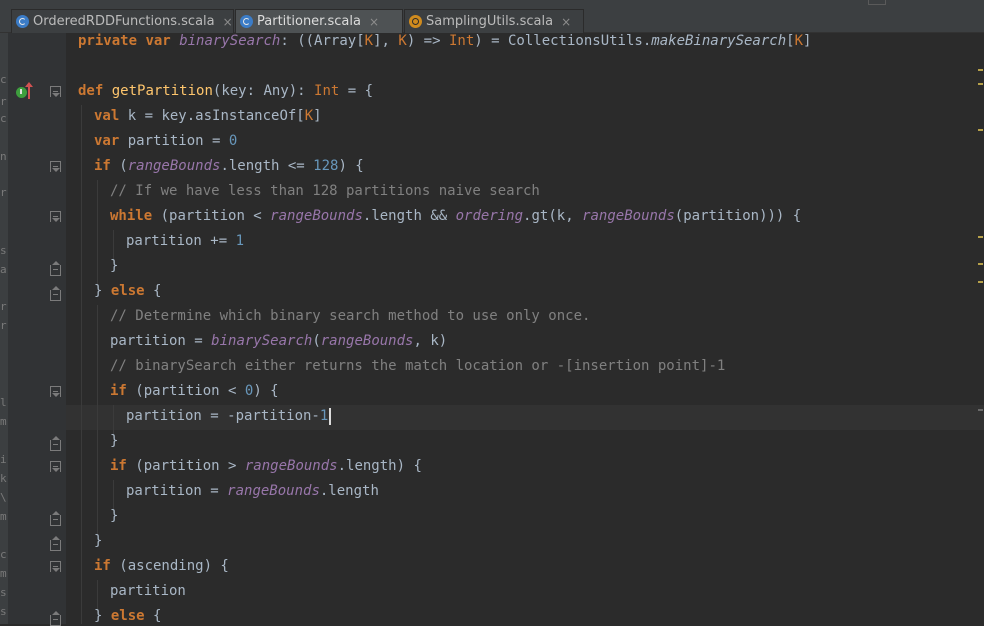 The width and height of the screenshot is (984, 626). What do you see at coordinates (91, 91) in the screenshot?
I see `keyword: def` at bounding box center [91, 91].